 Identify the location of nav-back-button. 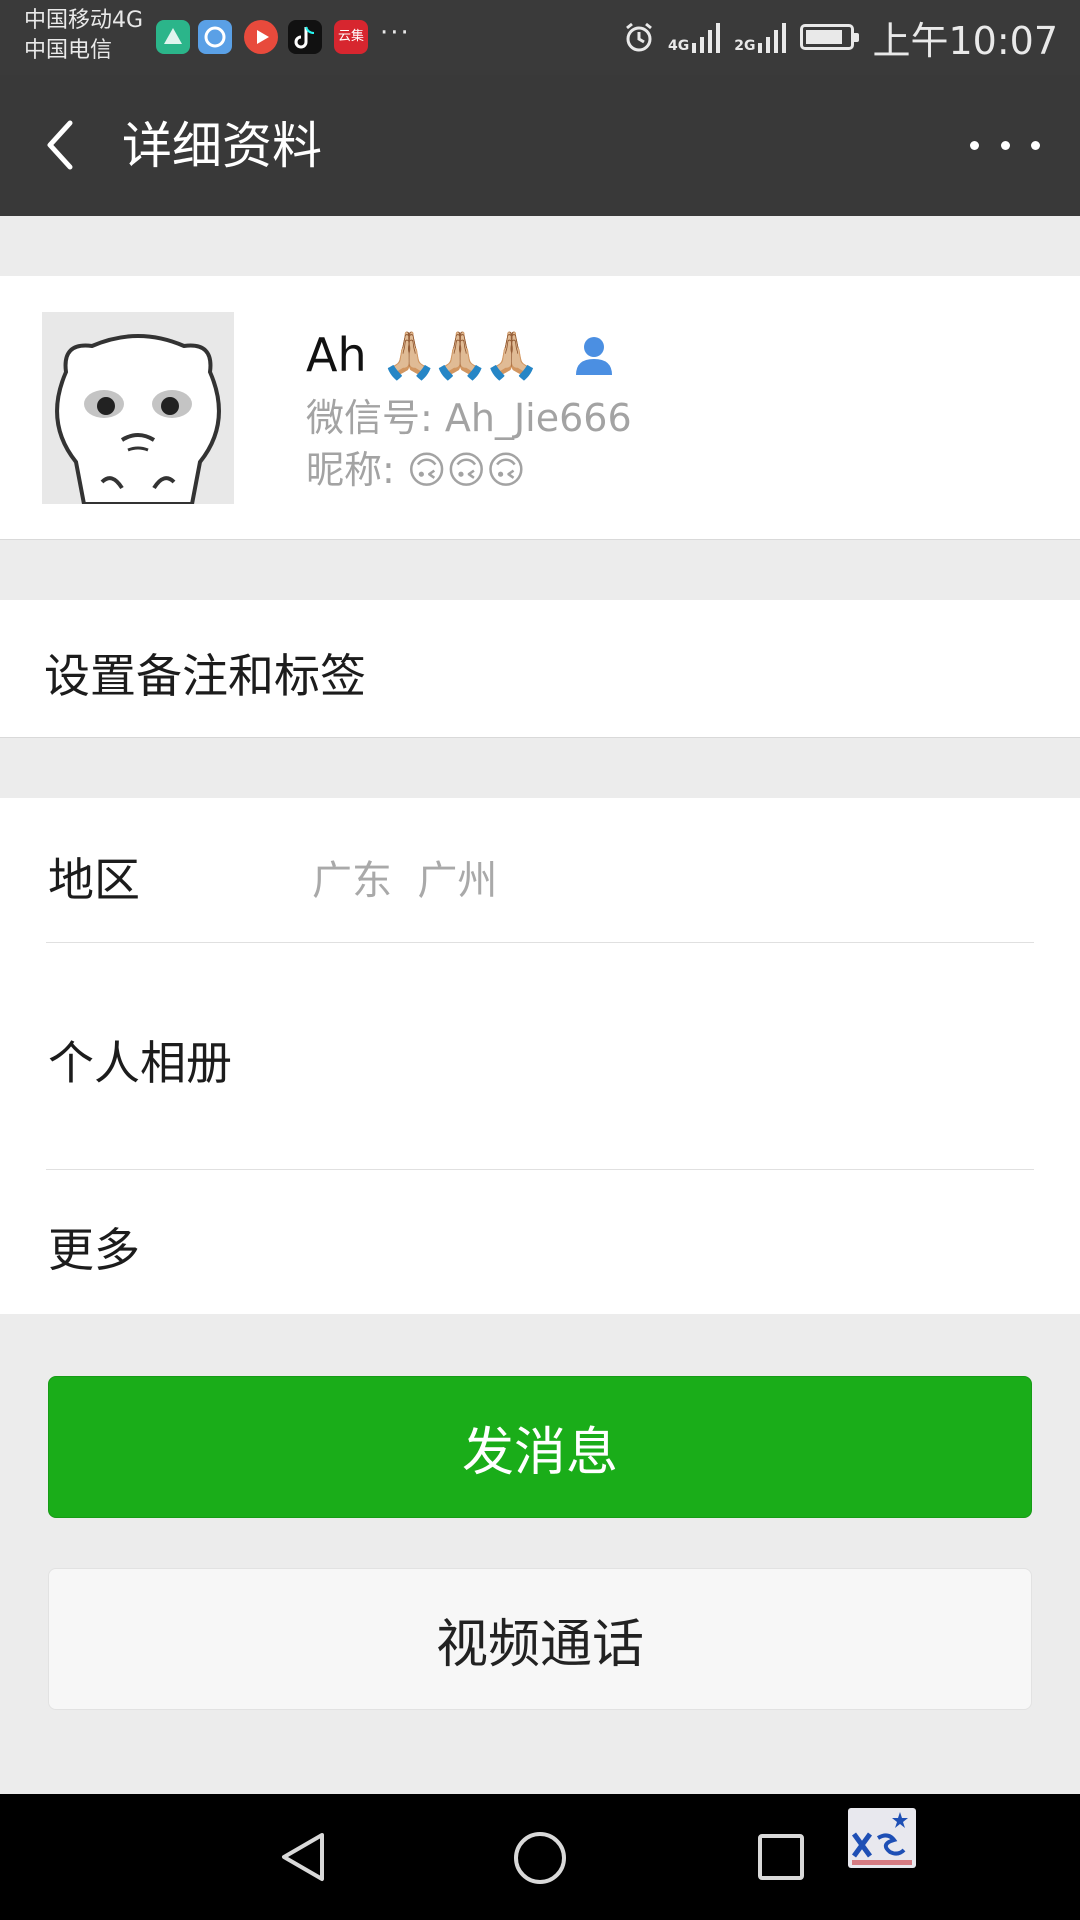
(303, 1857).